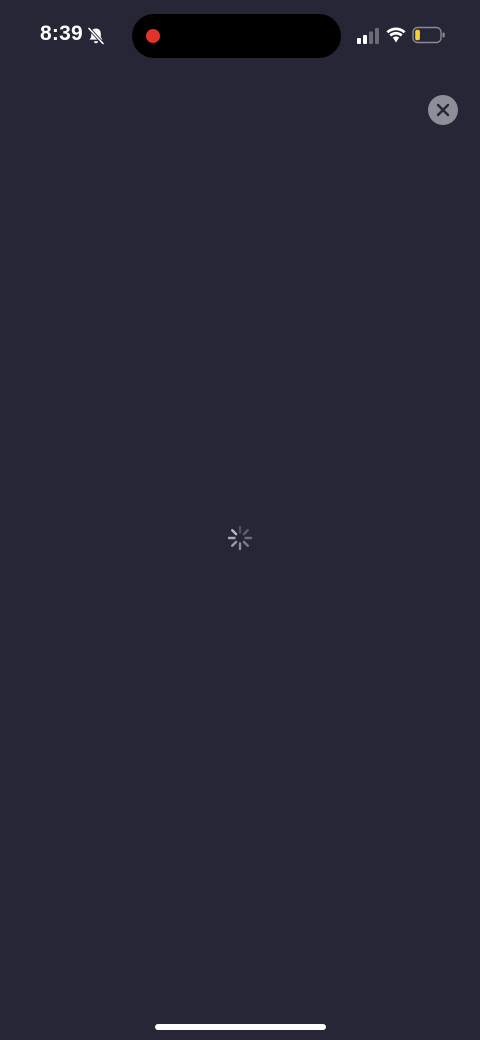  What do you see at coordinates (153, 36) in the screenshot?
I see `recording-indicator` at bounding box center [153, 36].